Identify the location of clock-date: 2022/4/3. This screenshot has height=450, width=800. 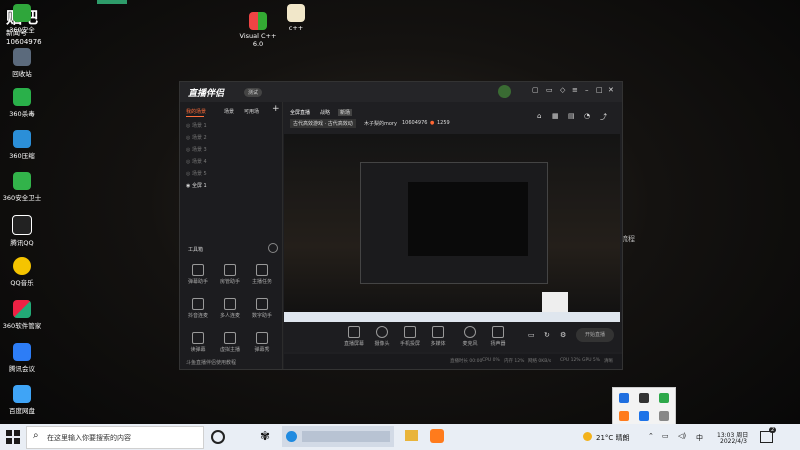
(733, 441).